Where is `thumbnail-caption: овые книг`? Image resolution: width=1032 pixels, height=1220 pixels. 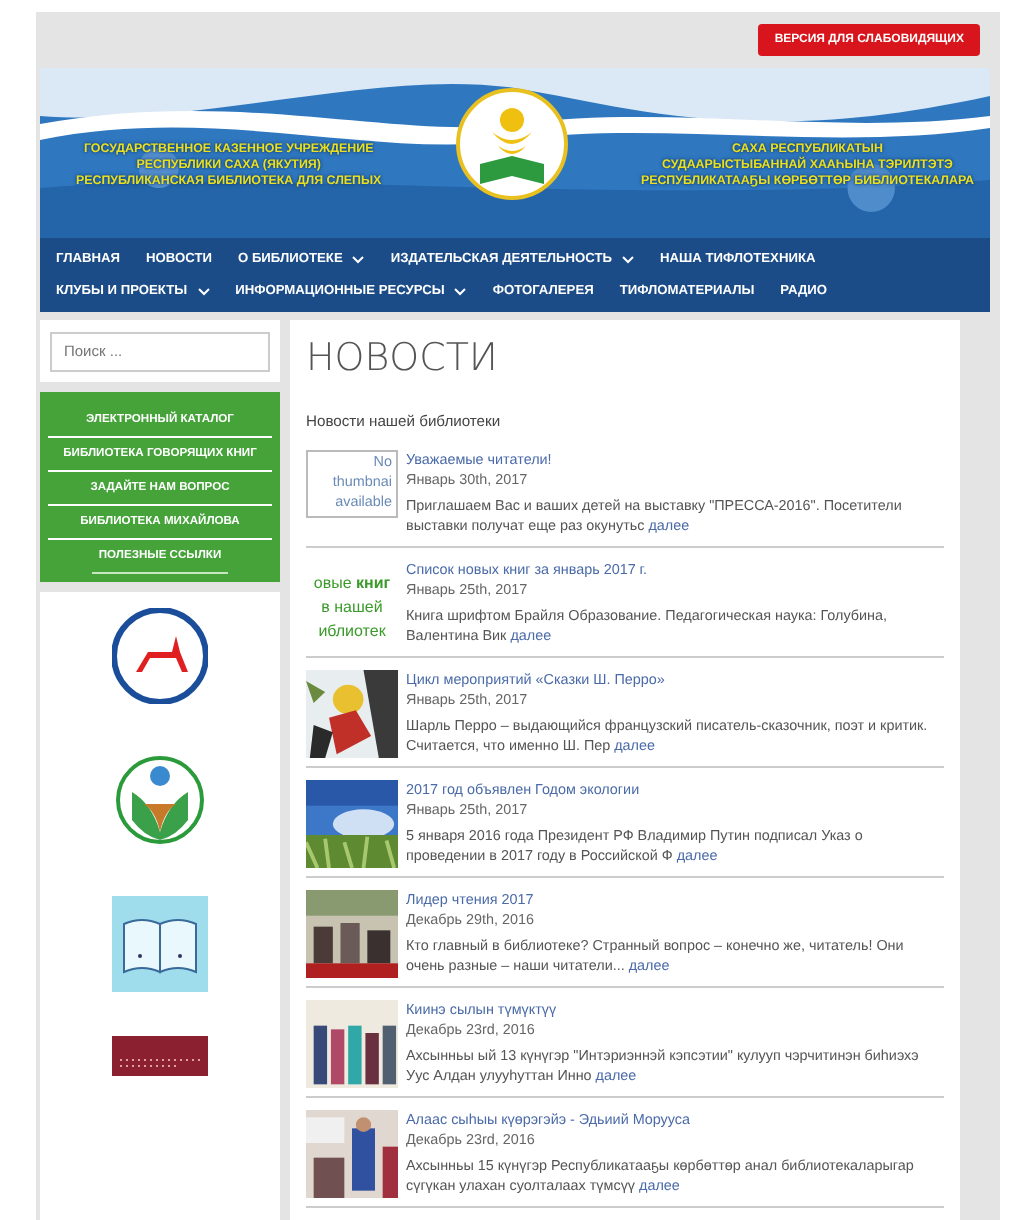
thumbnail-caption: овые книг is located at coordinates (352, 584).